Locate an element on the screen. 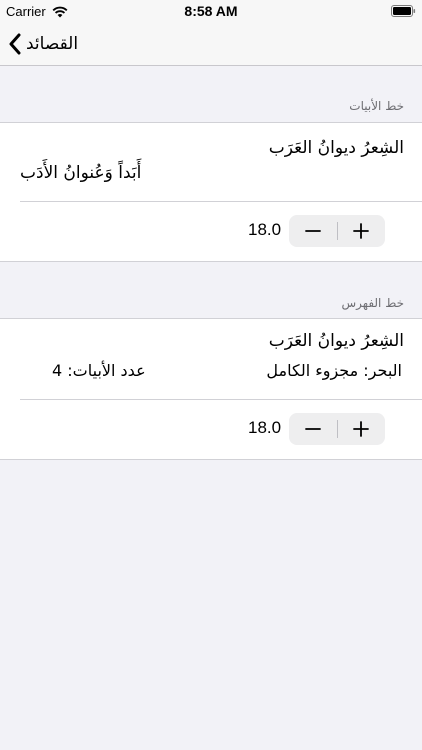 This screenshot has height=750, width=422. meter-value: مجزوء الكامل is located at coordinates (312, 370).